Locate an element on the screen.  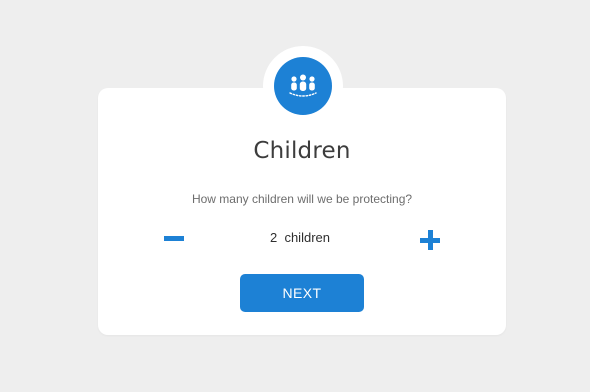
decrement-button is located at coordinates (174, 238).